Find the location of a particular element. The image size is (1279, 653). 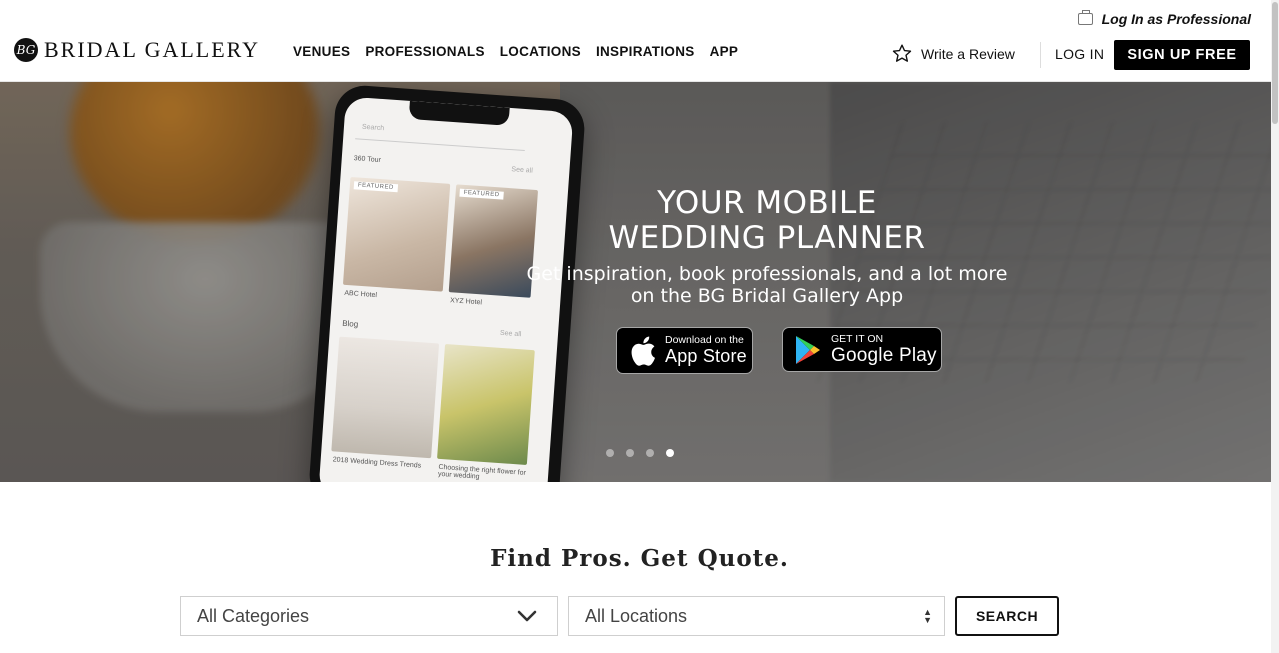

carousel-dots is located at coordinates (646, 453).